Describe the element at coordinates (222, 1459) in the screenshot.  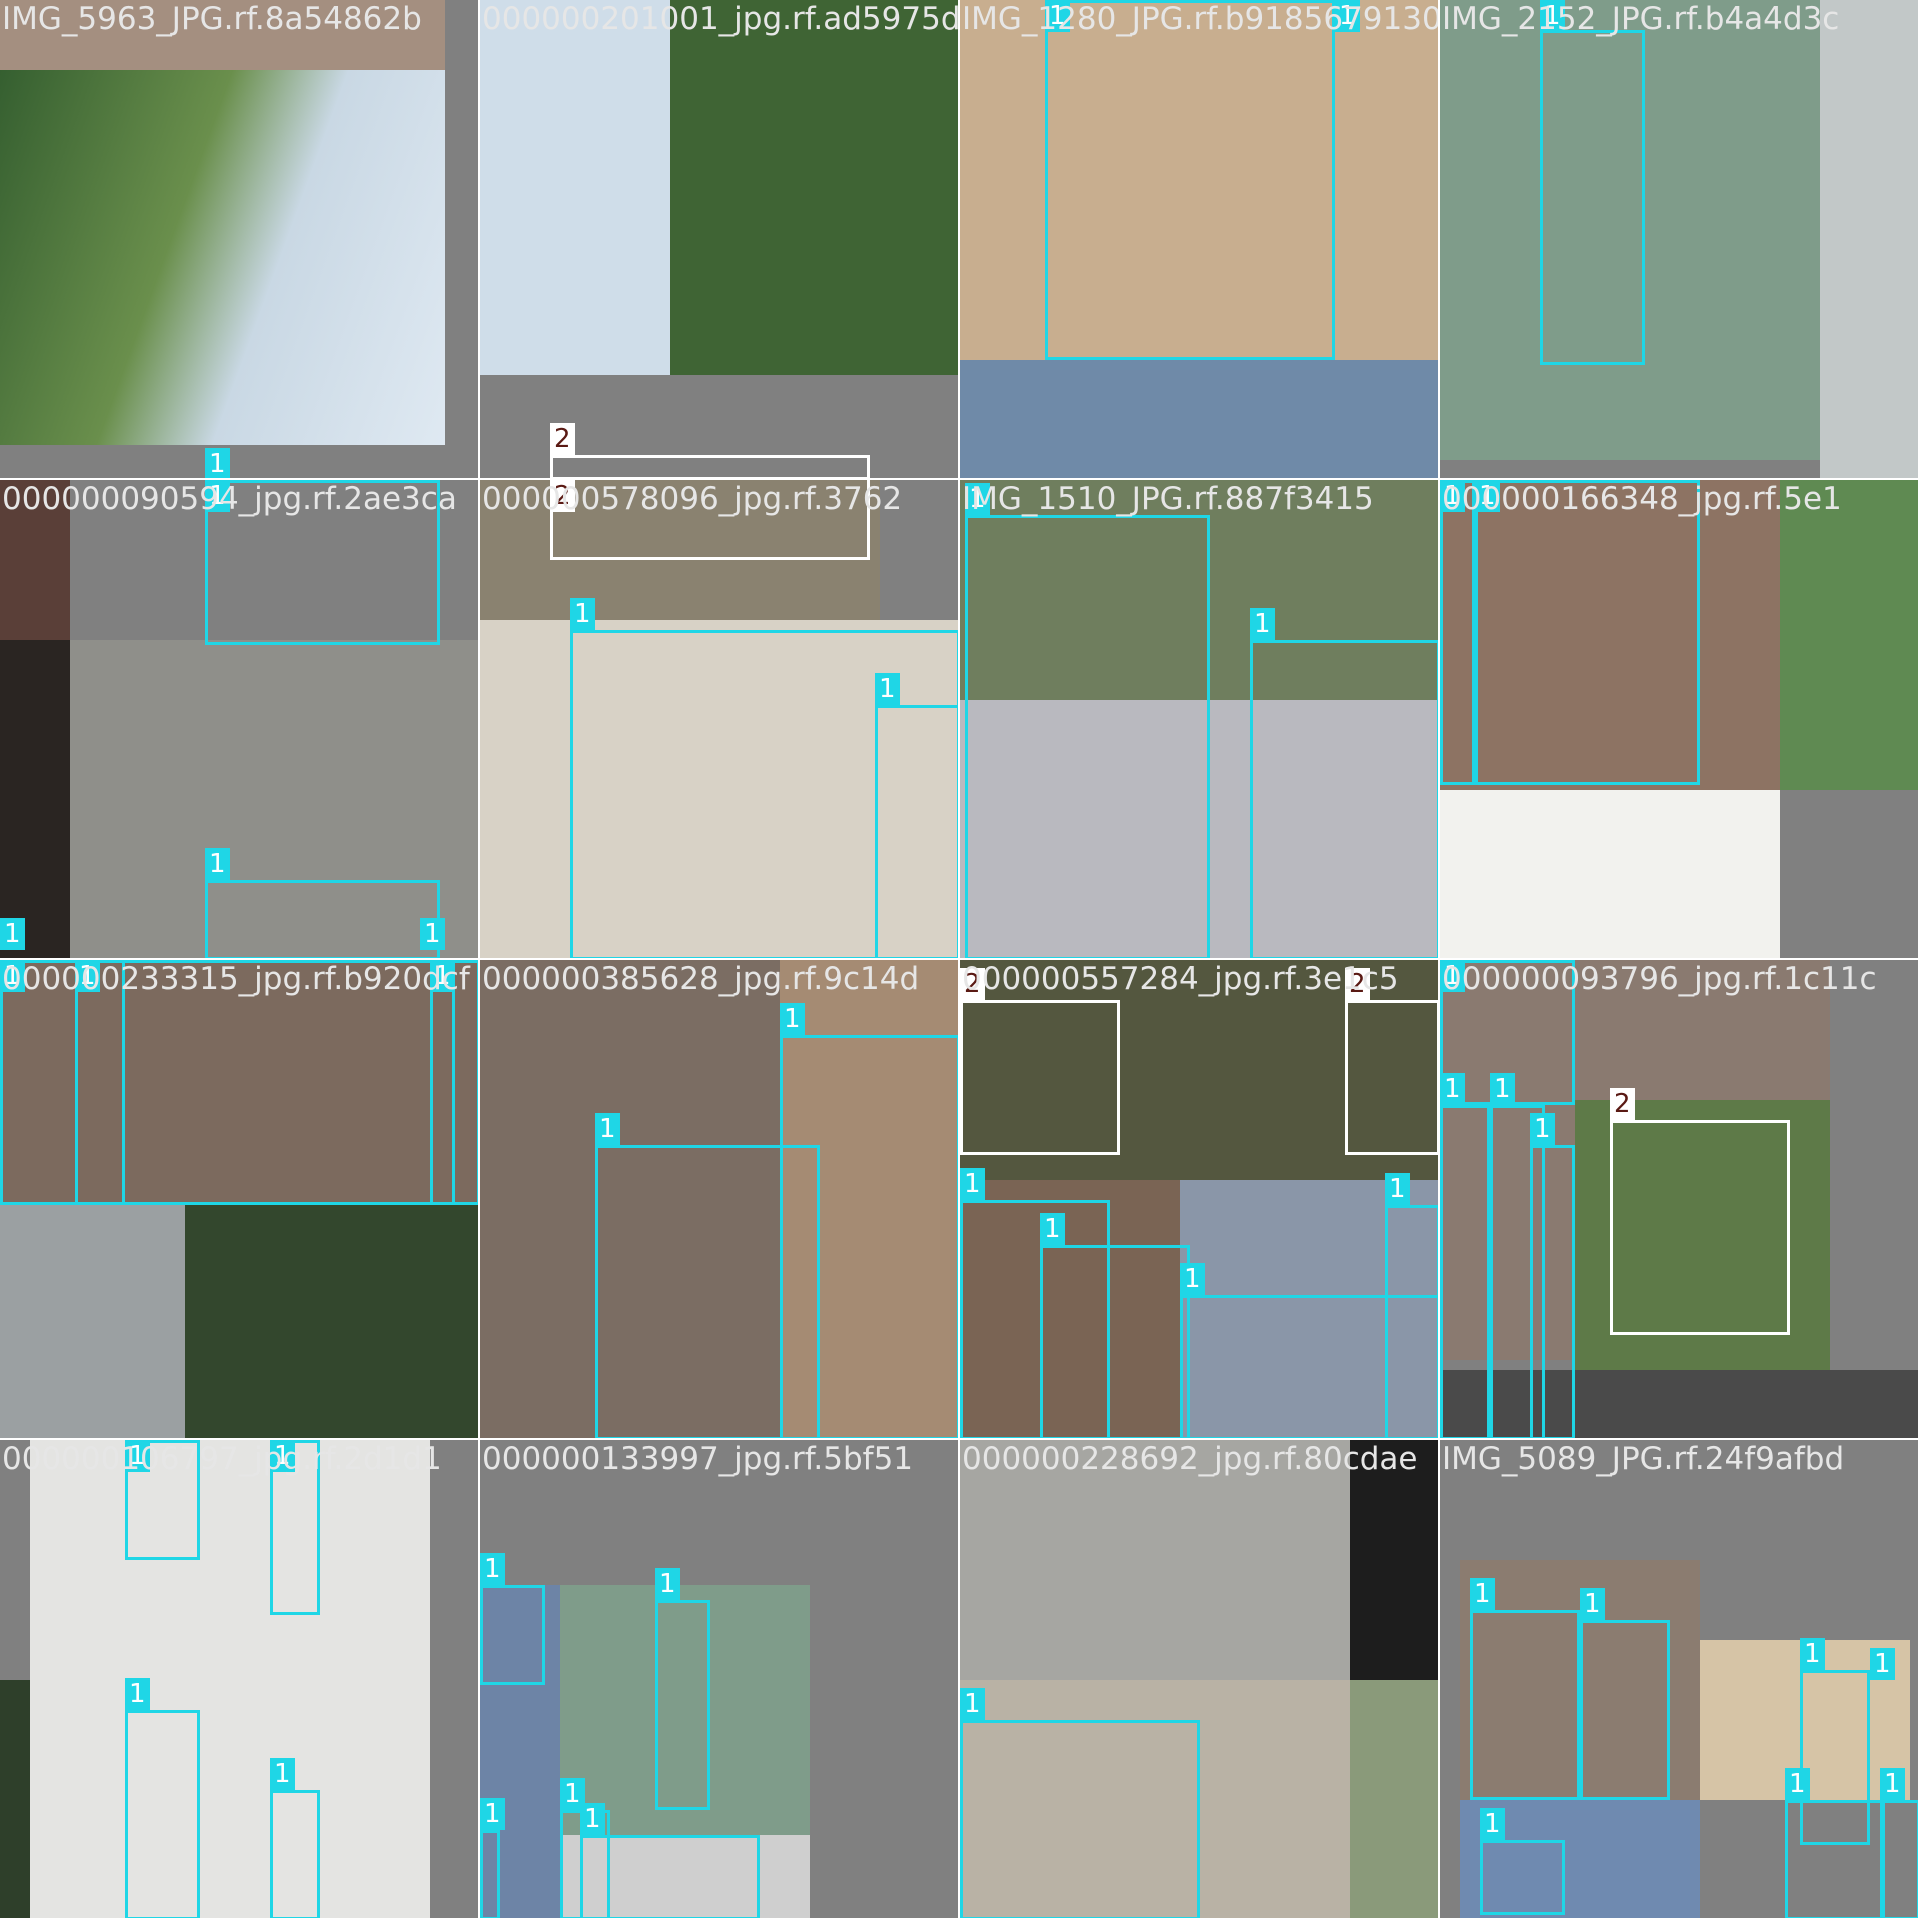
I see `image-filename: 000000106797_jpg.rf.2d1d1` at that location.